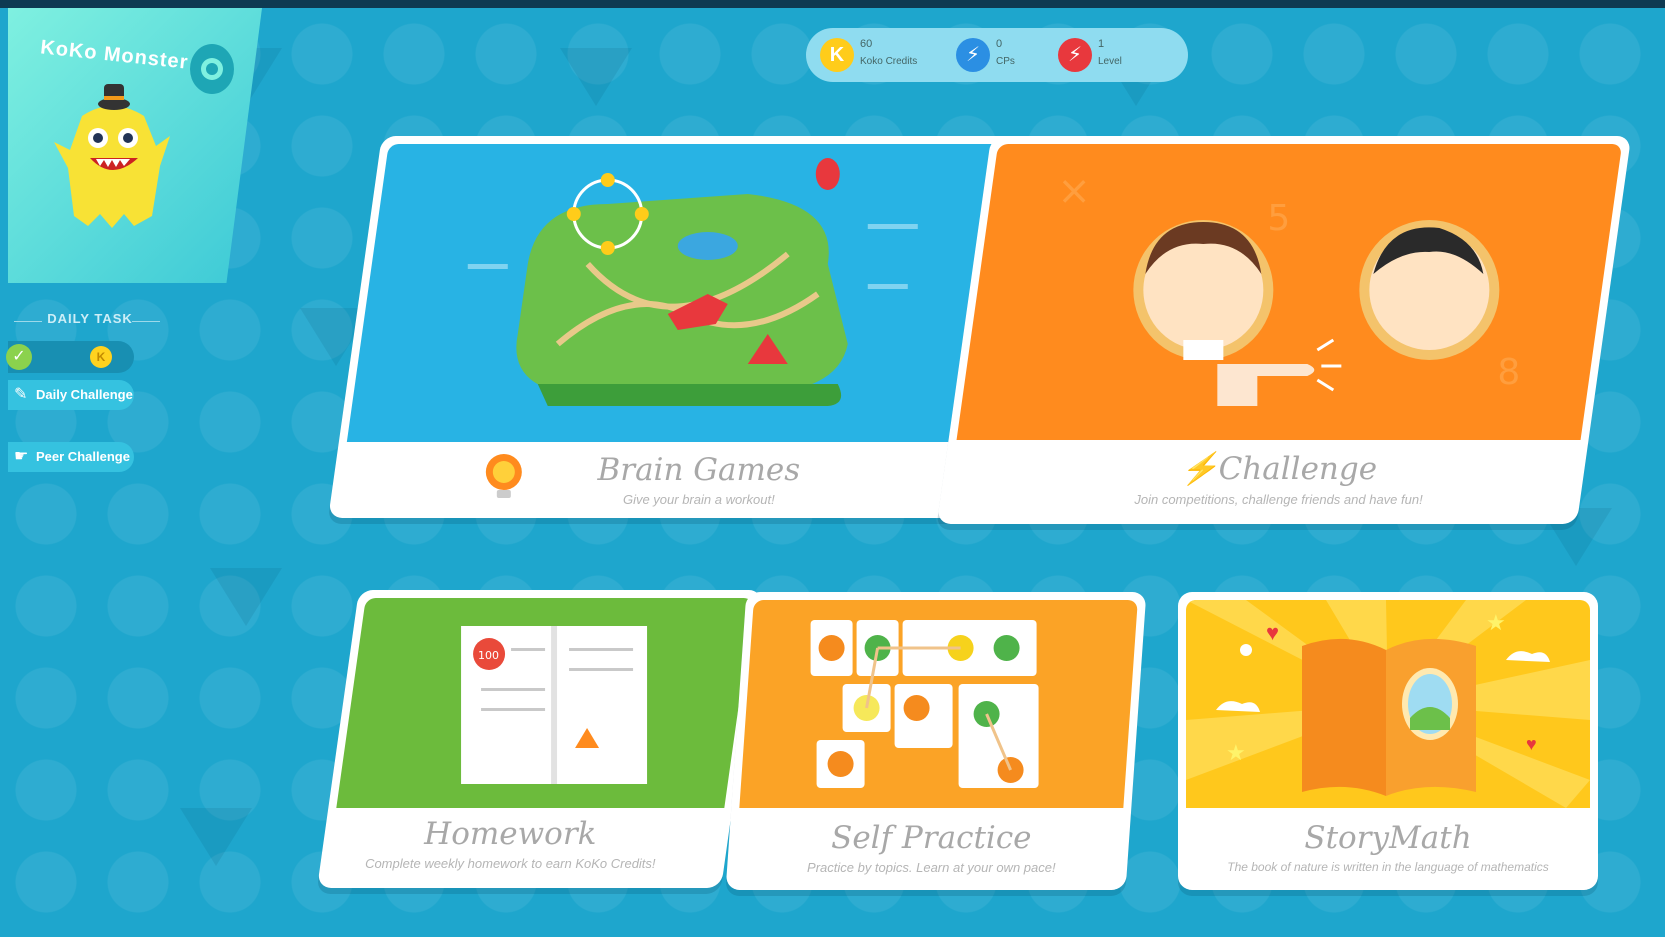  What do you see at coordinates (1005, 61) in the screenshot?
I see `cps-label: CPs` at bounding box center [1005, 61].